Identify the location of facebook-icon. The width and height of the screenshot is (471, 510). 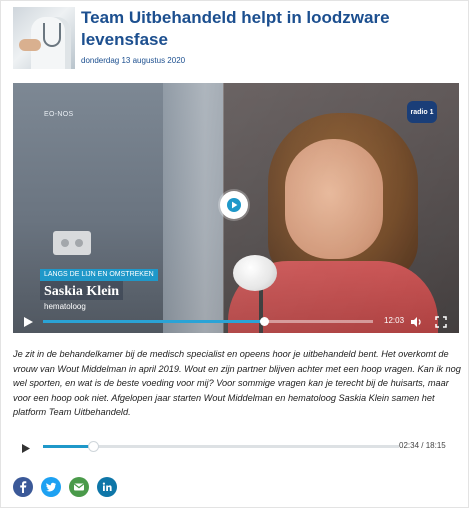
(23, 487).